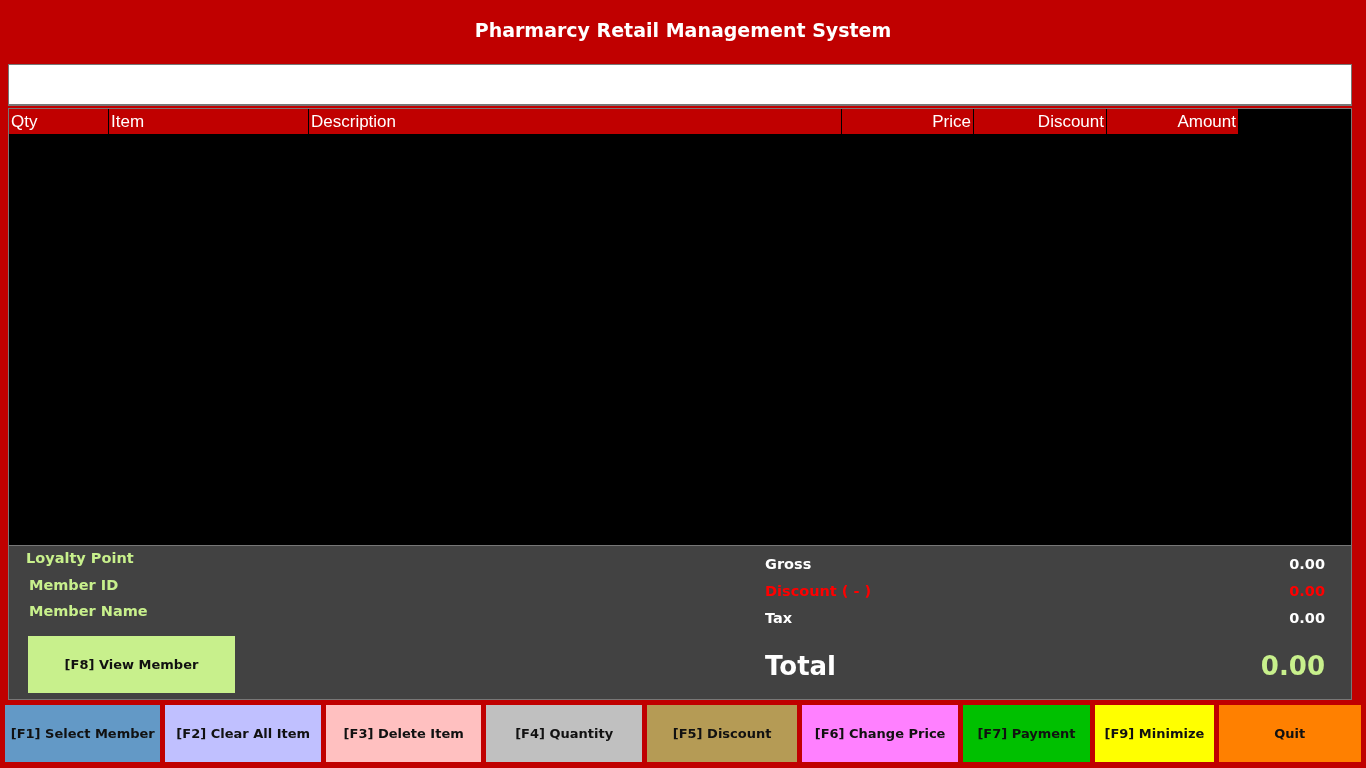 The image size is (1366, 768). I want to click on member-label: Member Name, so click(88, 612).